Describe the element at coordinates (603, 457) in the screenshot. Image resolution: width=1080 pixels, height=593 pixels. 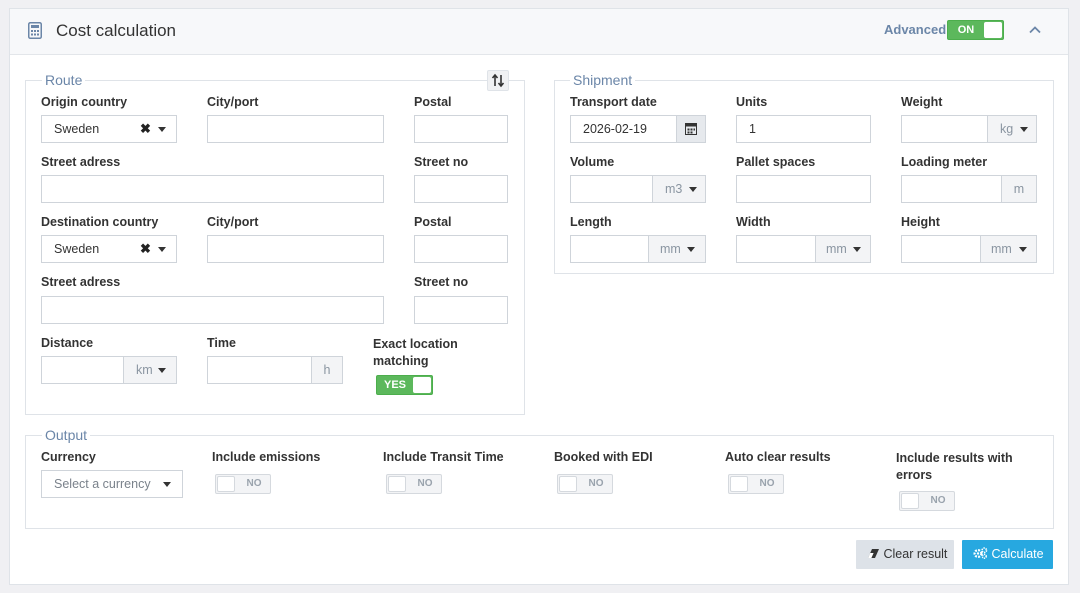
I see `edi-label: Booked with EDI` at that location.